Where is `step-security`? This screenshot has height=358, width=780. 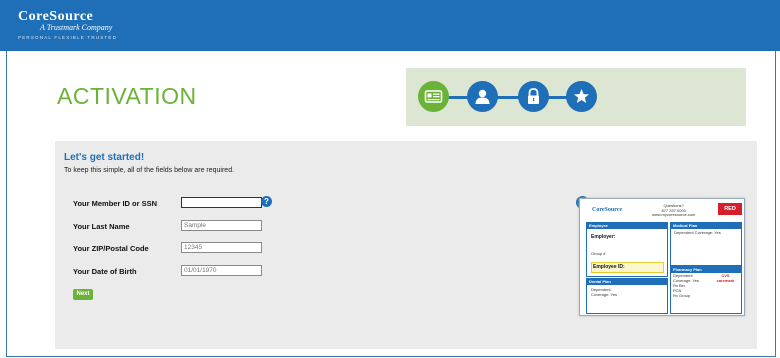
step-security is located at coordinates (533, 96).